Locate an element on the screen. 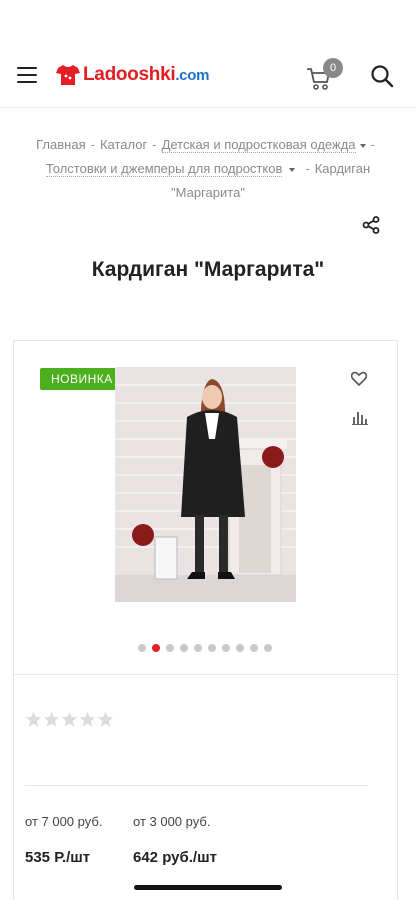  cart-button: 0 is located at coordinates (324, 75).